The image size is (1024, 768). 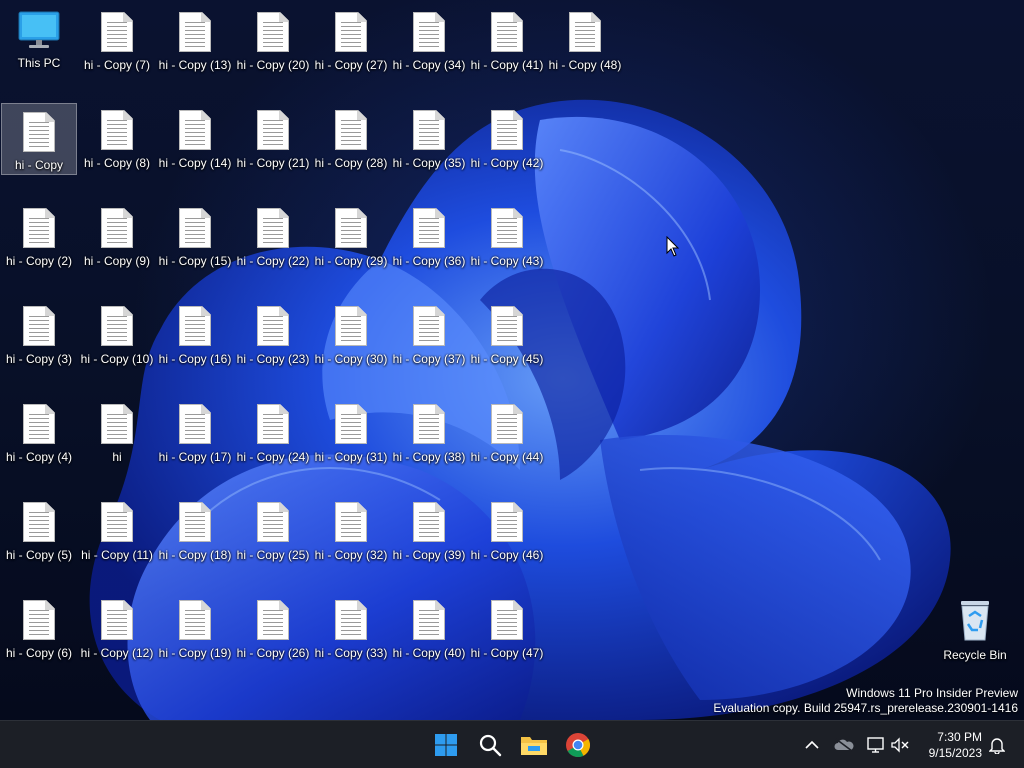 What do you see at coordinates (351, 359) in the screenshot?
I see `icon-label: hi - Copy (30)` at bounding box center [351, 359].